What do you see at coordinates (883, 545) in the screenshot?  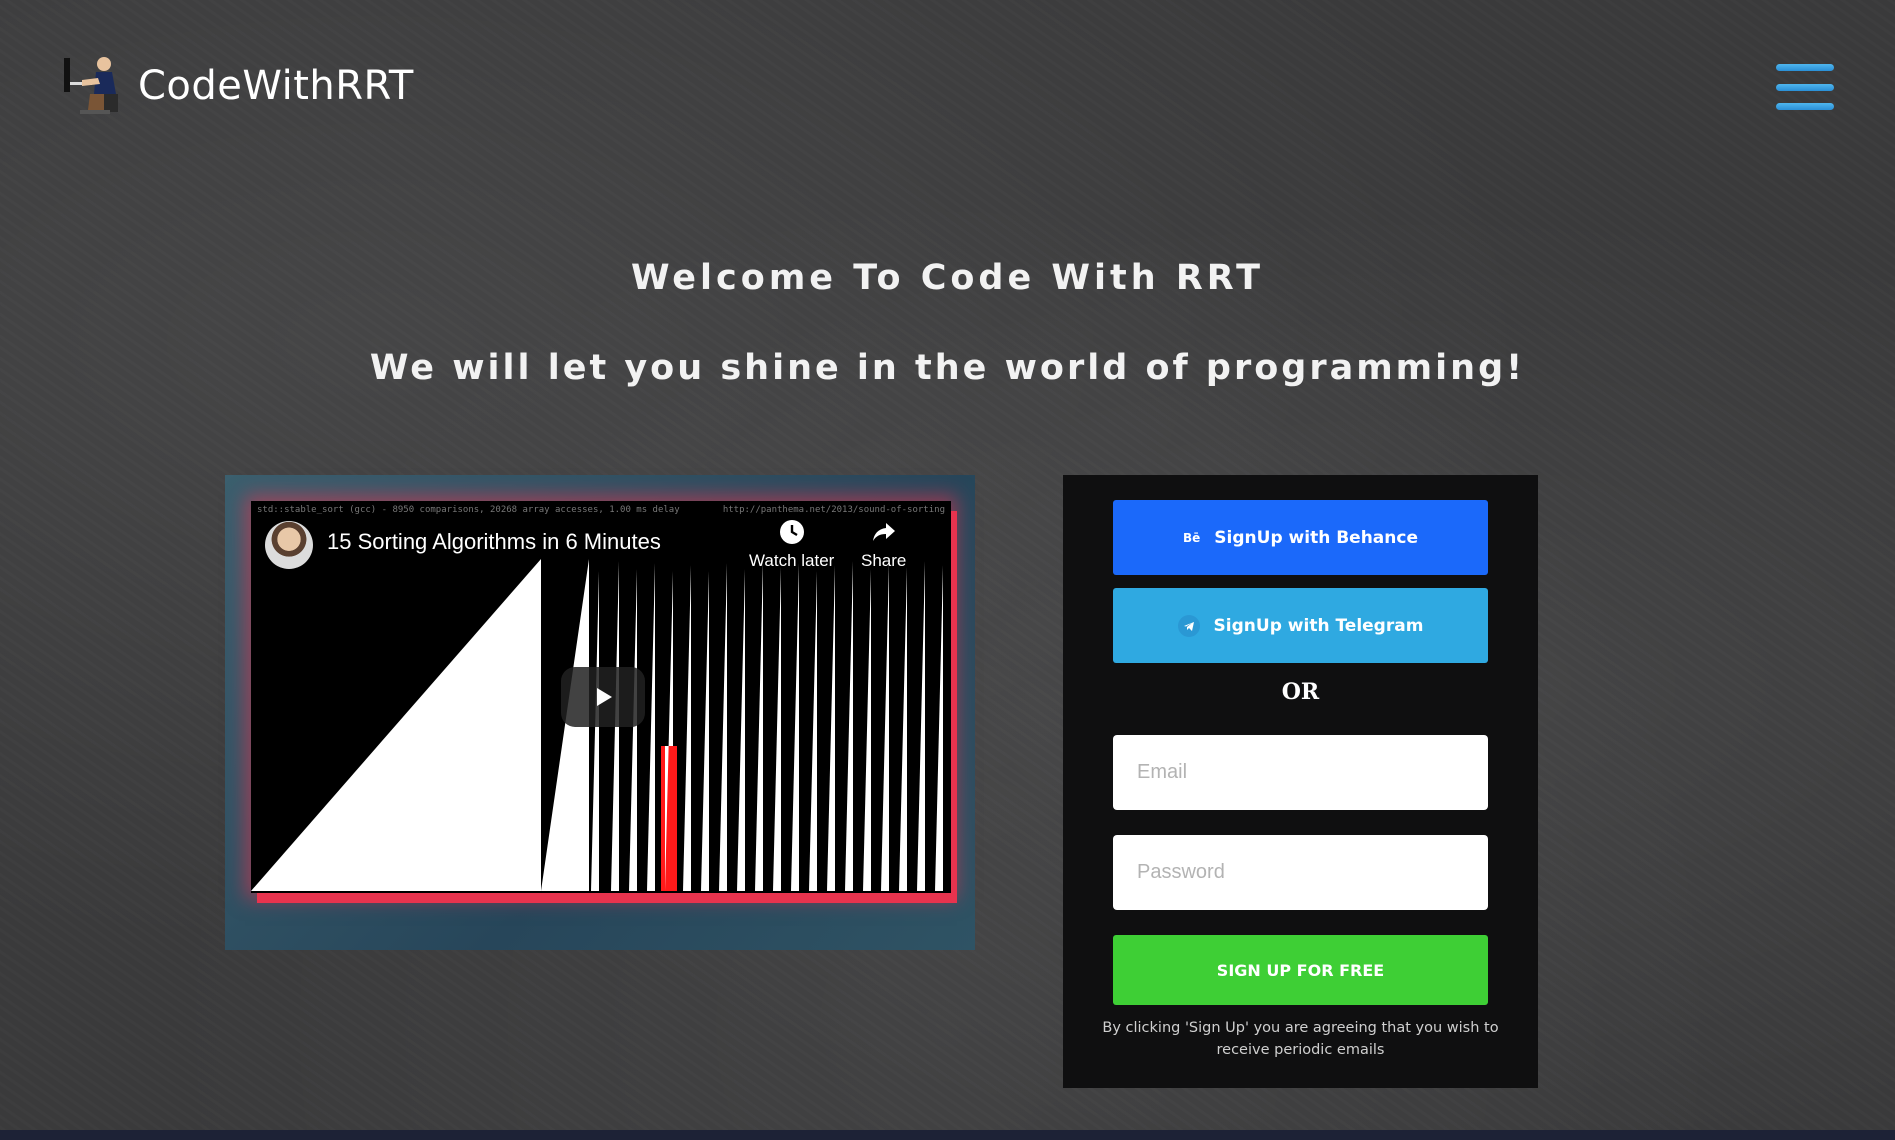 I see `share-button: Share` at bounding box center [883, 545].